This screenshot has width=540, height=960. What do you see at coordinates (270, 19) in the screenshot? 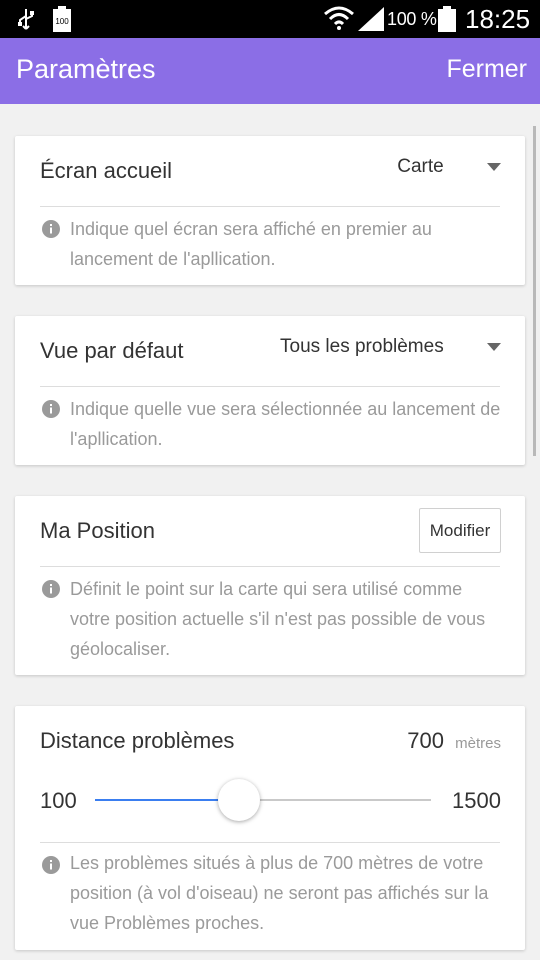
I see `status-bar: 100 100 % 18:25` at bounding box center [270, 19].